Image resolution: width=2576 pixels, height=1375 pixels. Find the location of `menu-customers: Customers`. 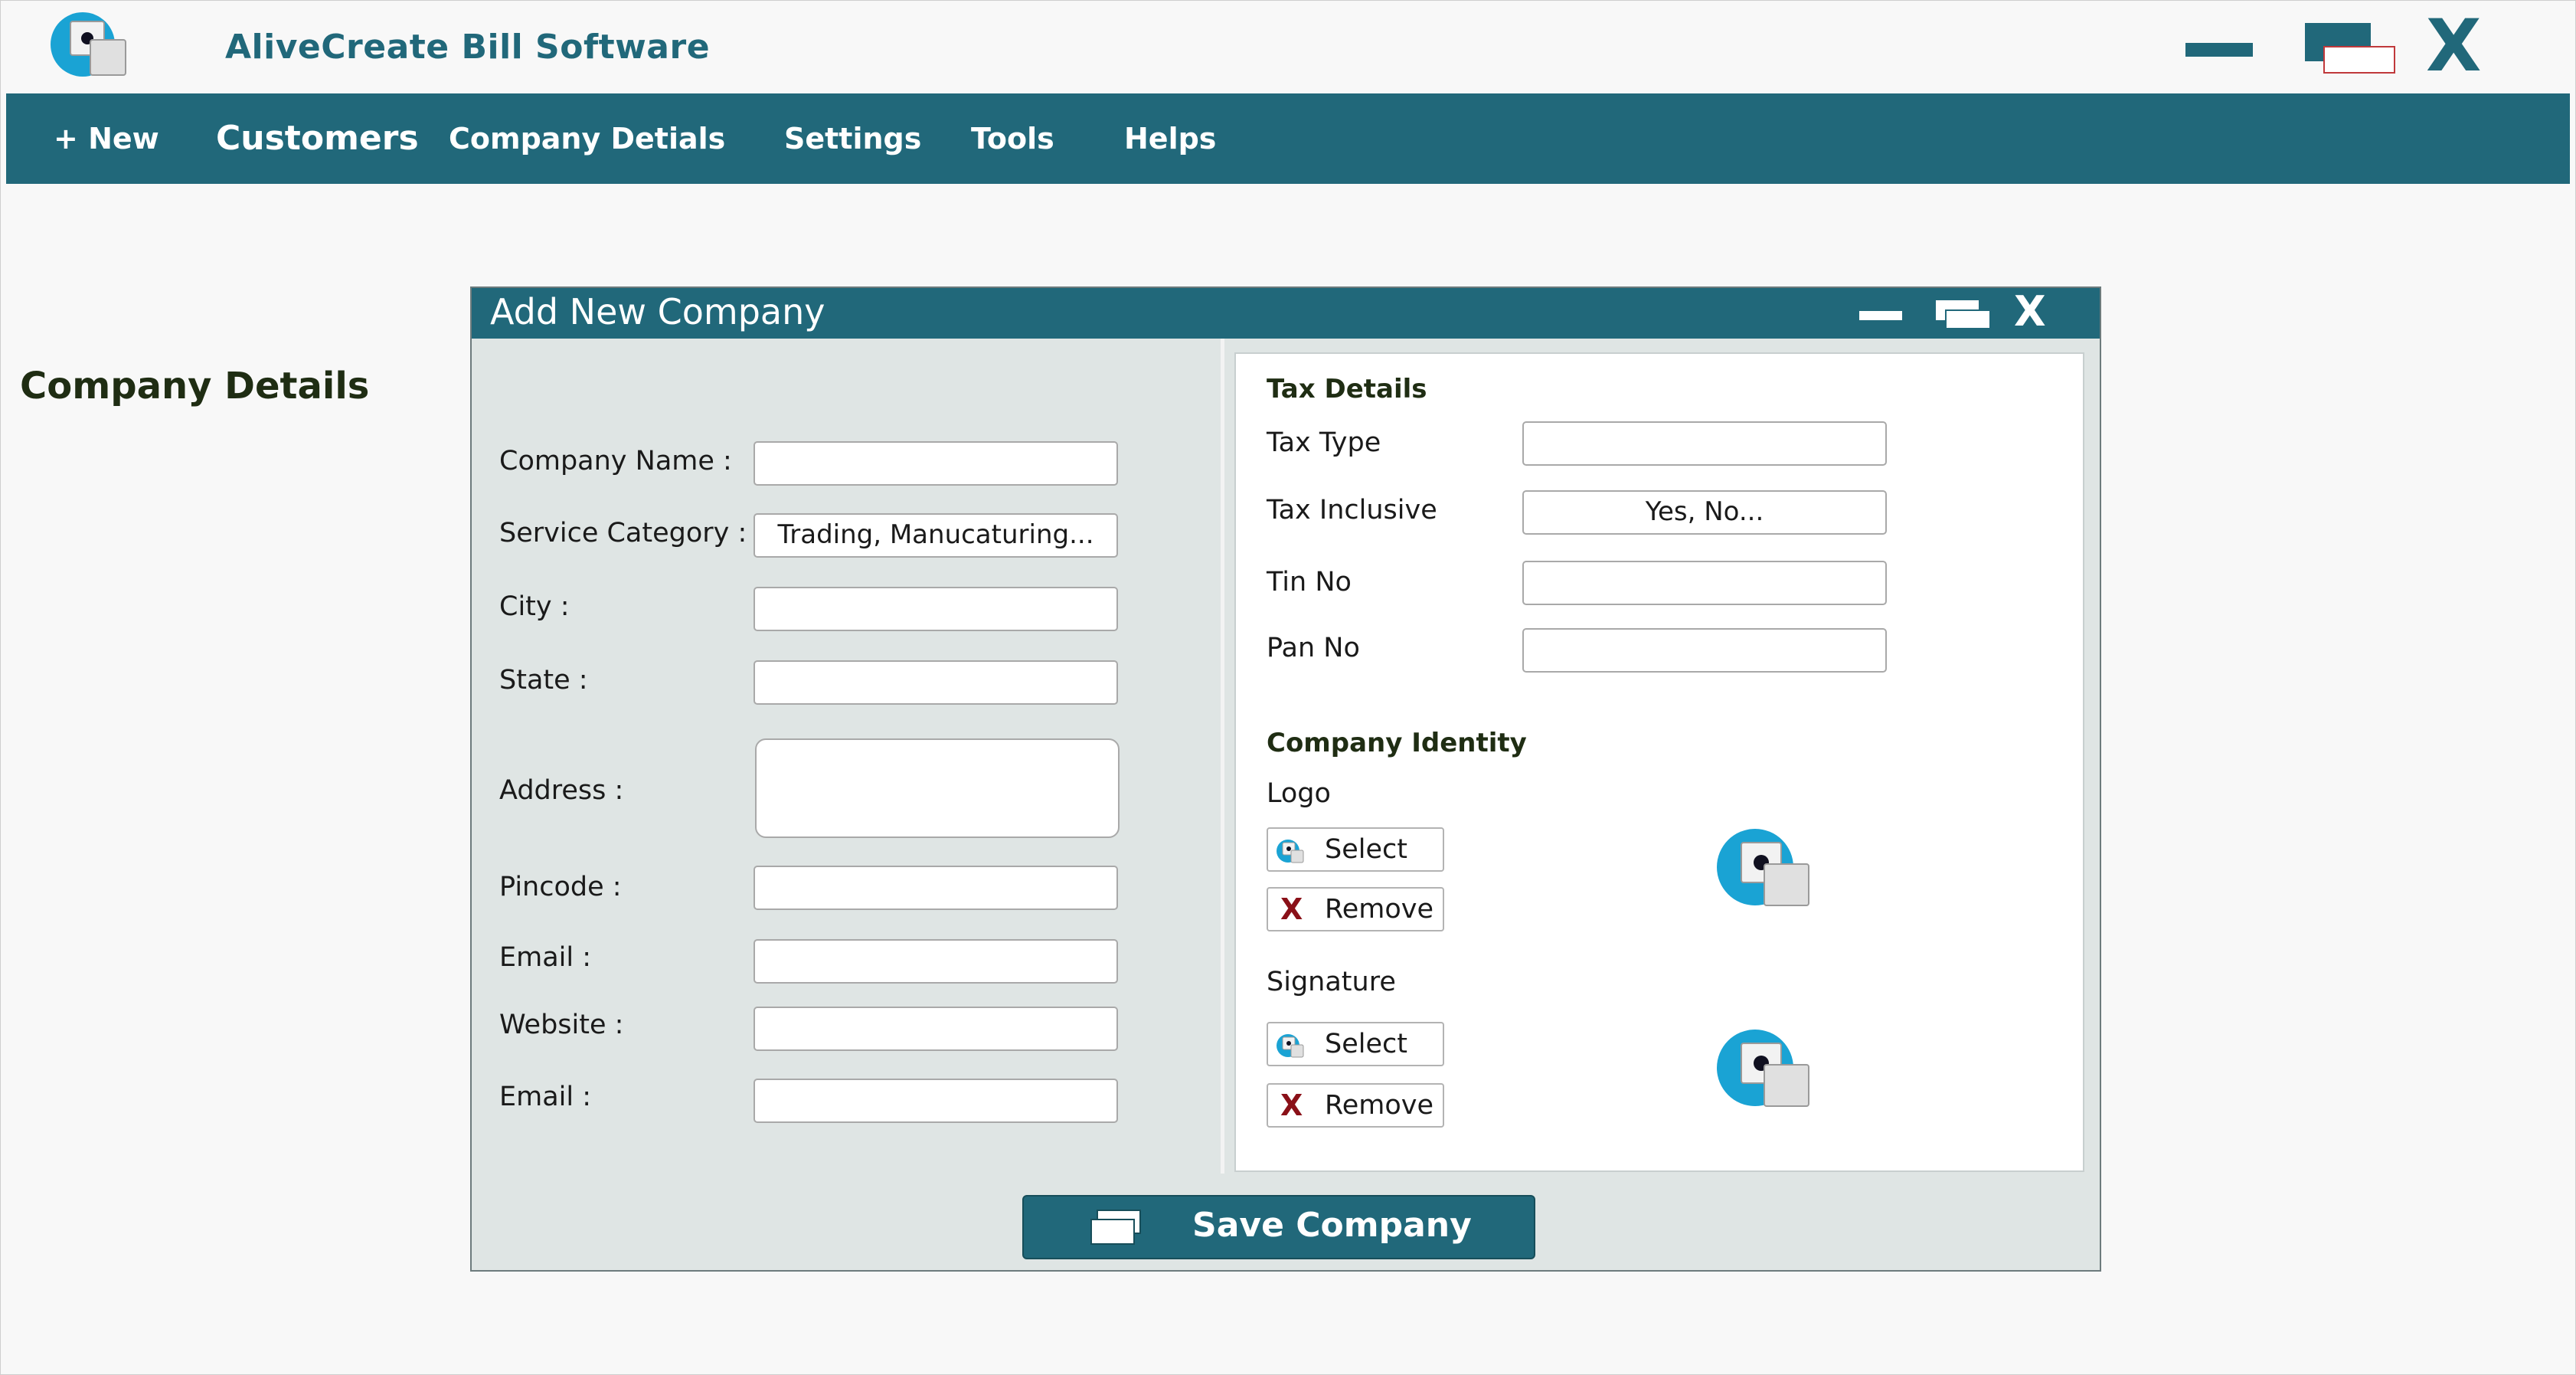

menu-customers: Customers is located at coordinates (317, 138).